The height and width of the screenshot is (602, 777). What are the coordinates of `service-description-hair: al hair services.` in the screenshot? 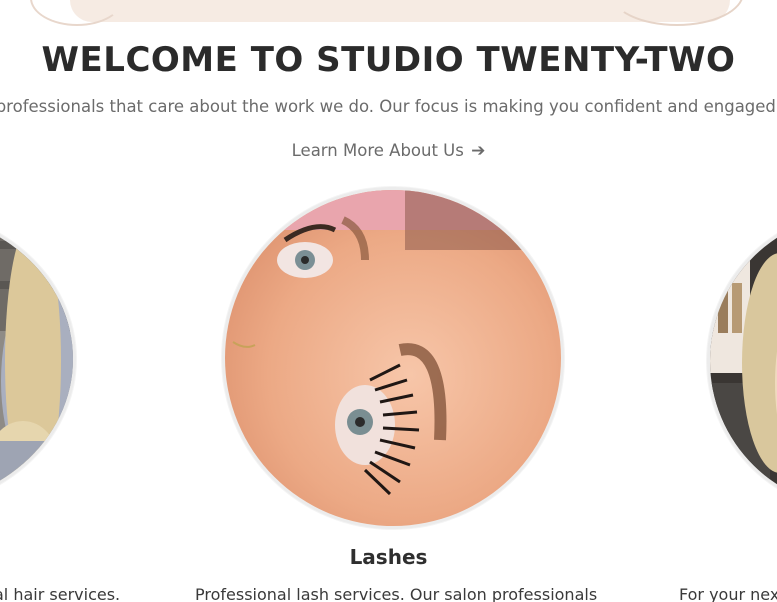 It's located at (60, 593).